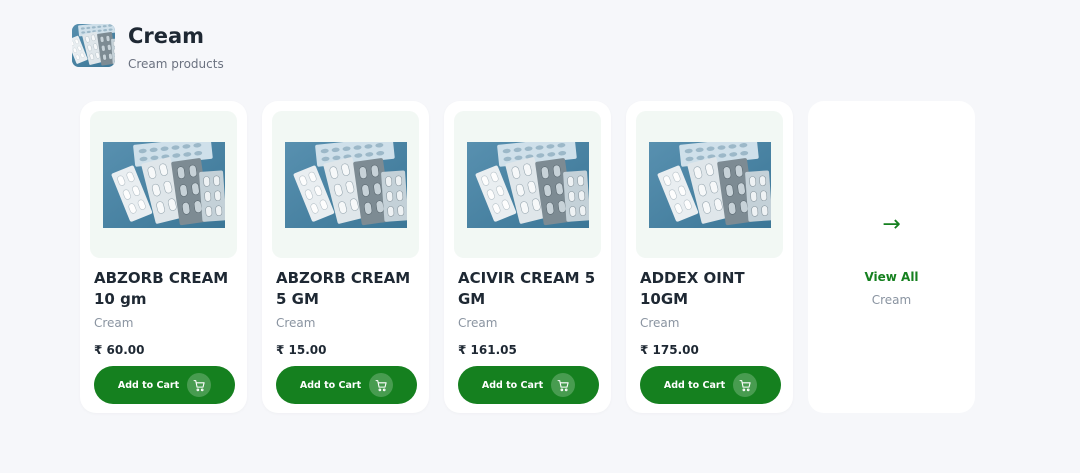  I want to click on product-name: ABZORB CREAM 5 GM, so click(349, 289).